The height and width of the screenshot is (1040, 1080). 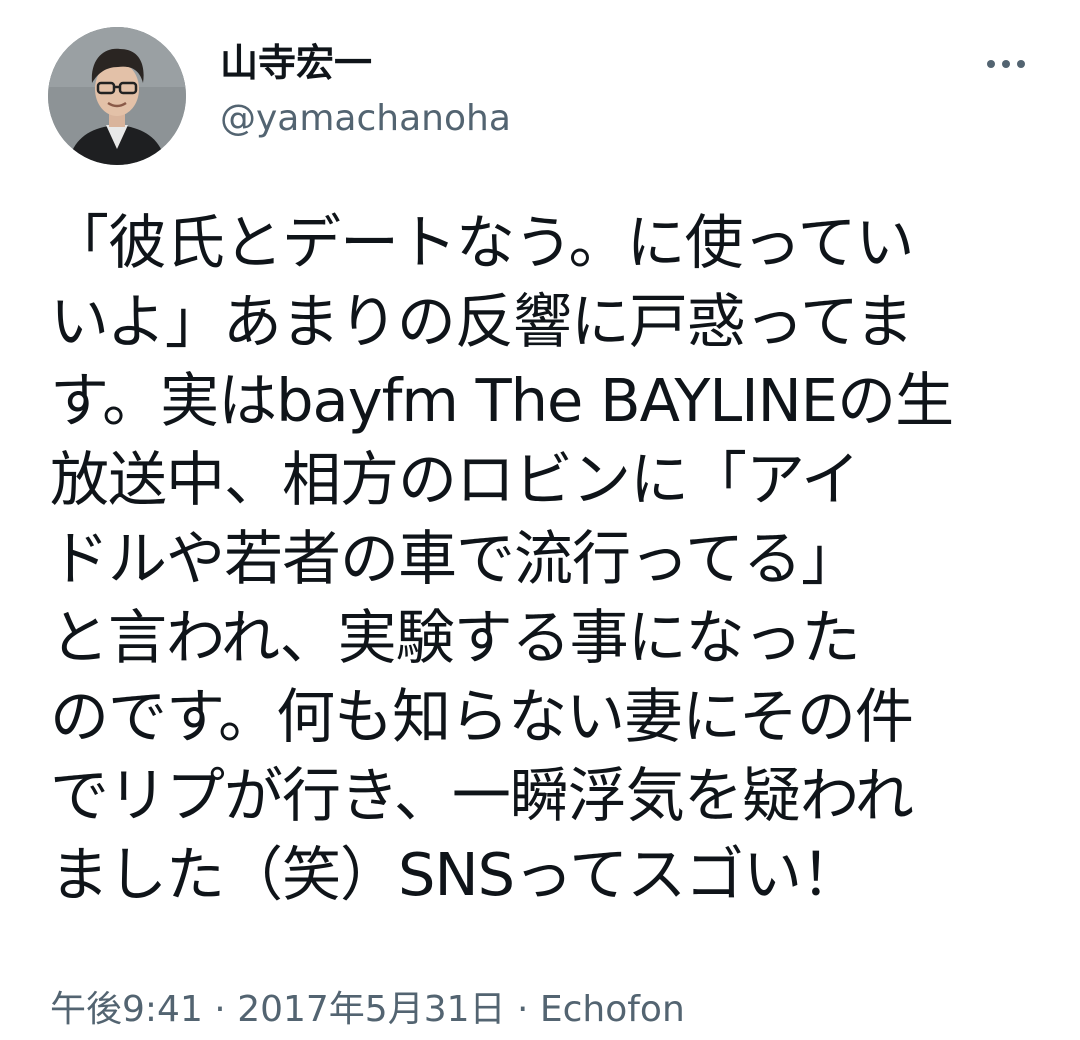 I want to click on avatar, so click(x=117, y=96).